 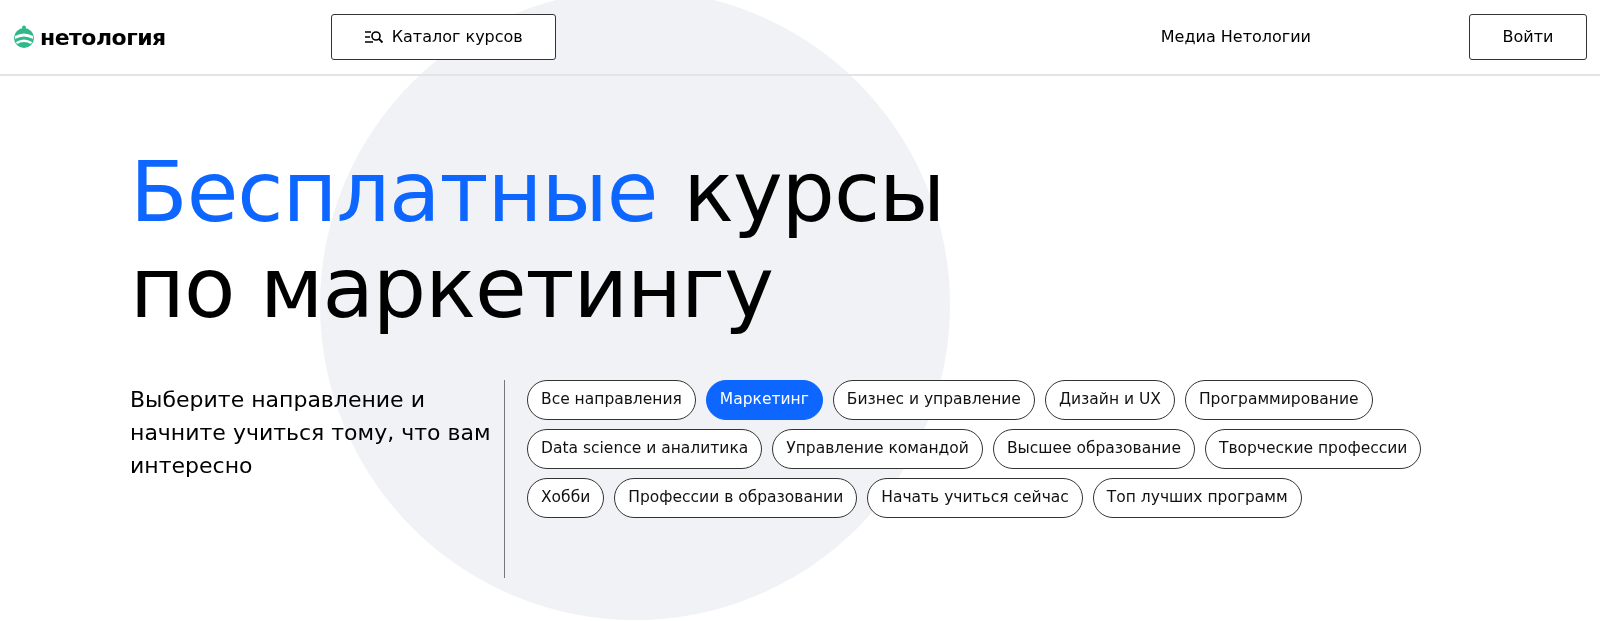 I want to click on media-link: Медиа Нетологии, so click(x=1235, y=37).